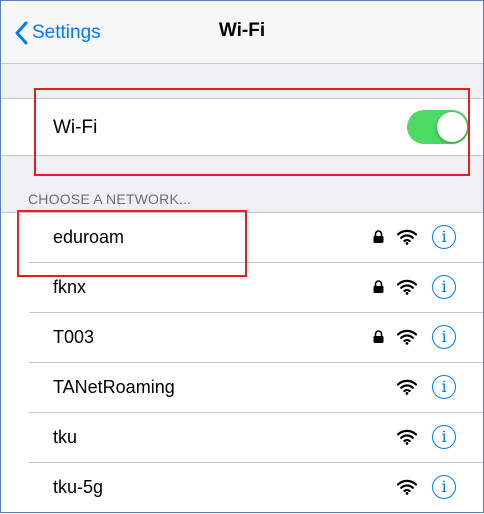 This screenshot has width=484, height=514. What do you see at coordinates (65, 437) in the screenshot?
I see `network-name: tku` at bounding box center [65, 437].